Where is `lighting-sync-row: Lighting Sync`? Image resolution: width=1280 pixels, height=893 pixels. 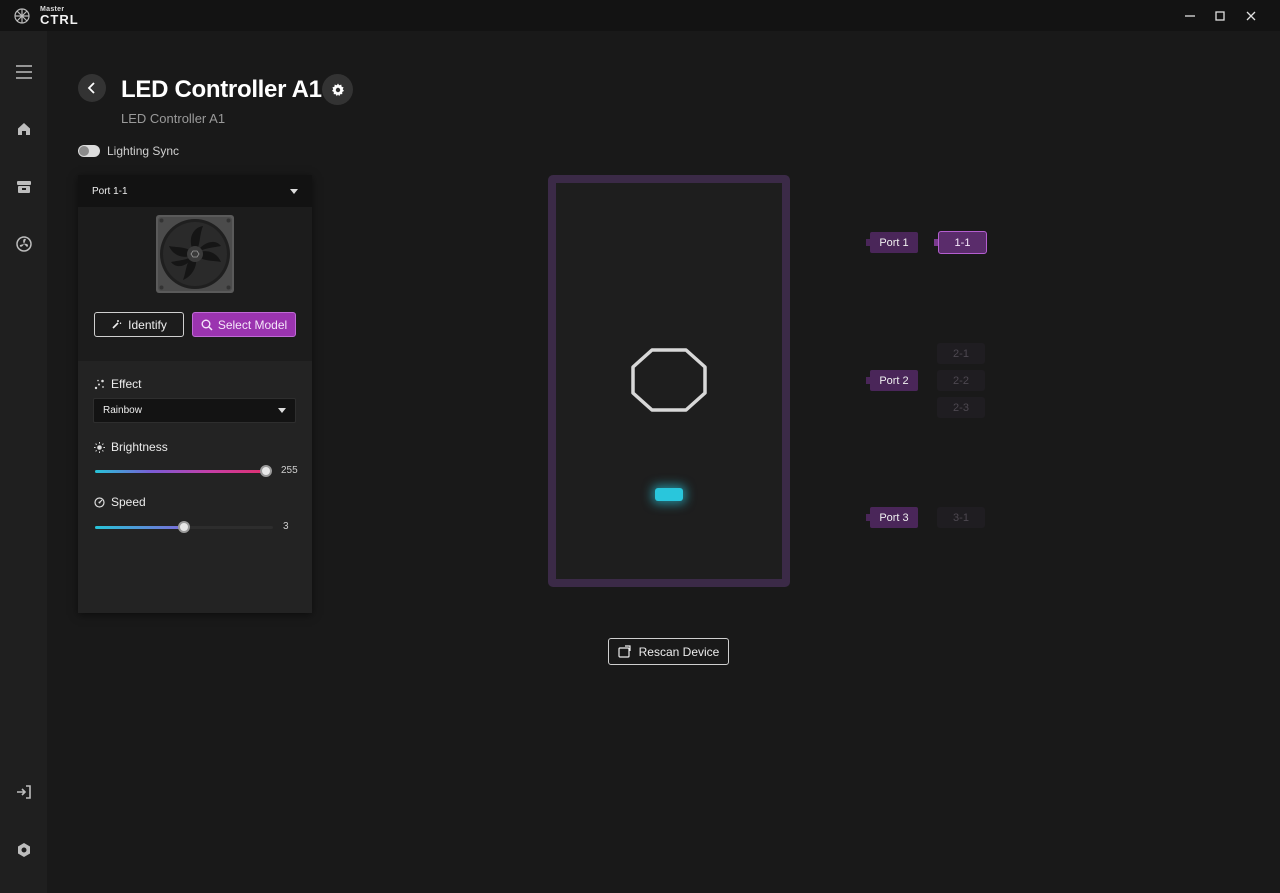
lighting-sync-row: Lighting Sync is located at coordinates (128, 151).